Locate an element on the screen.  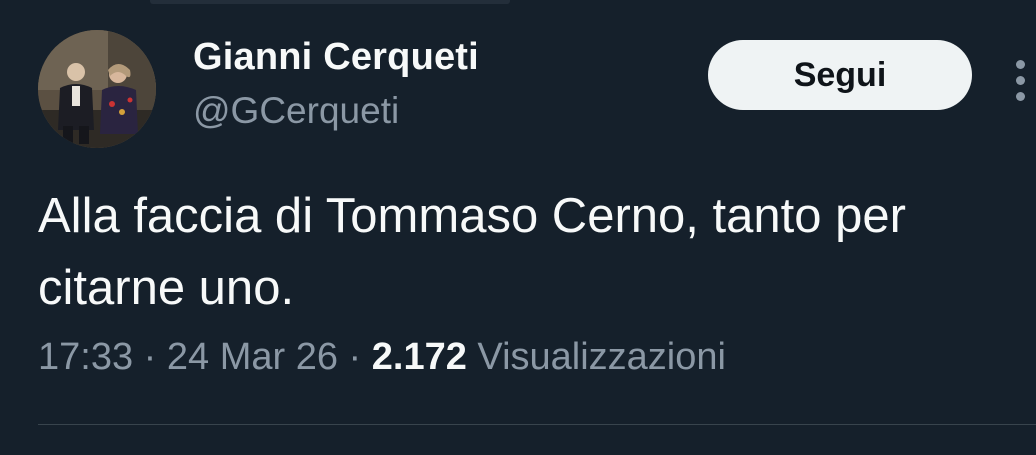
divider is located at coordinates (537, 424).